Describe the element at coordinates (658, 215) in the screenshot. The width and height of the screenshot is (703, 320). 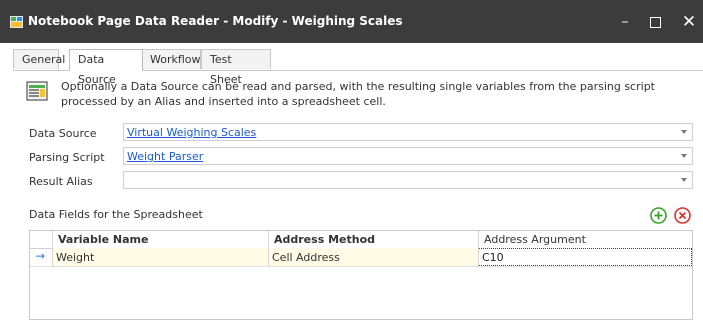
I see `add-circle-icon` at that location.